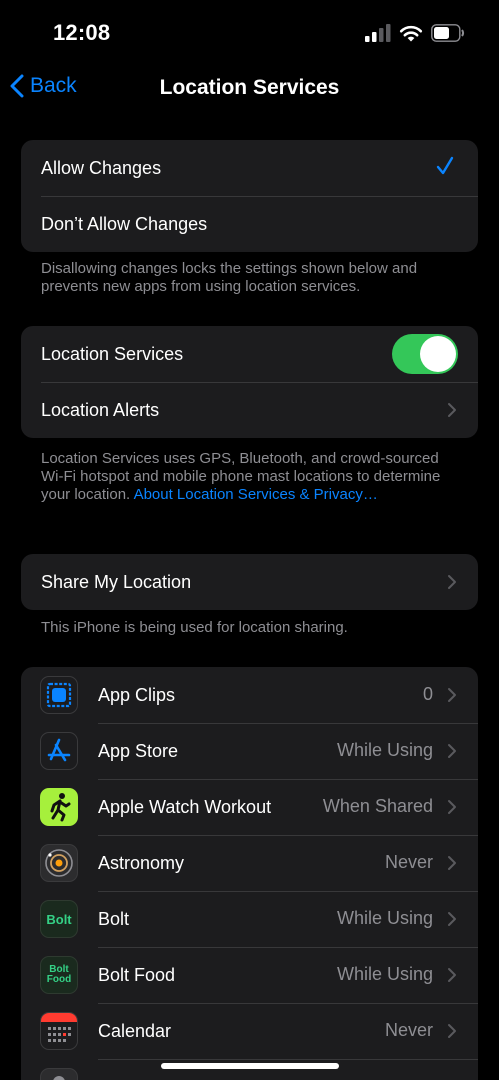  I want to click on status-time: 12:08, so click(82, 32).